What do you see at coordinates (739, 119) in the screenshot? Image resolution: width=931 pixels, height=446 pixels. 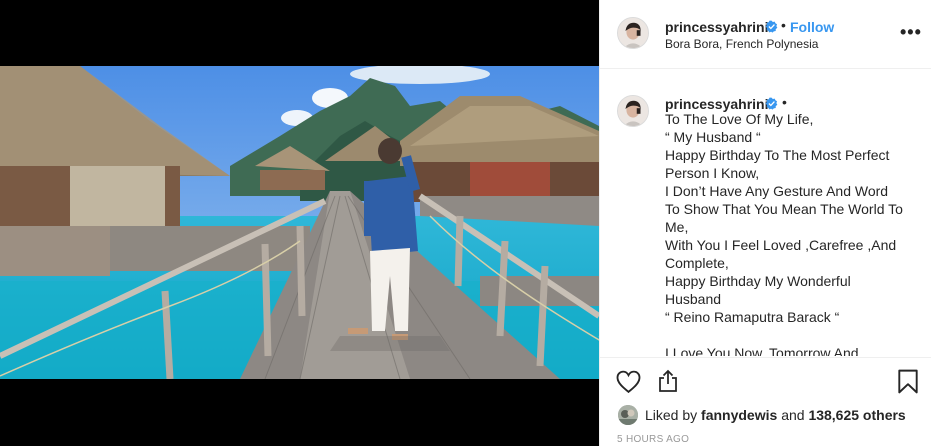 I see `caption-line: To The Love Of My Life,` at bounding box center [739, 119].